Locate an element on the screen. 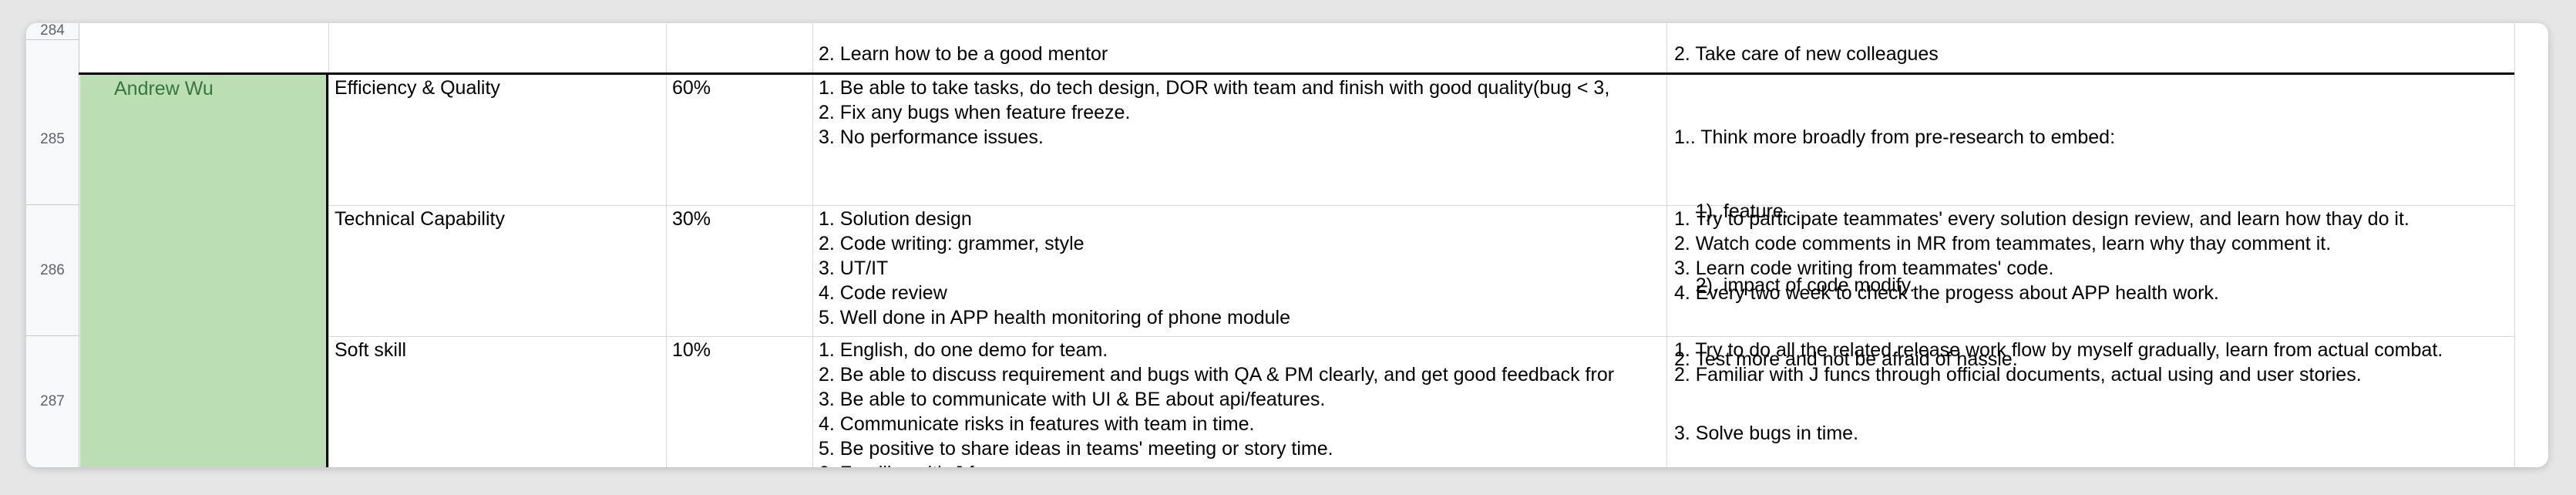 The image size is (2576, 495). row-header-287: 287 is located at coordinates (52, 401).